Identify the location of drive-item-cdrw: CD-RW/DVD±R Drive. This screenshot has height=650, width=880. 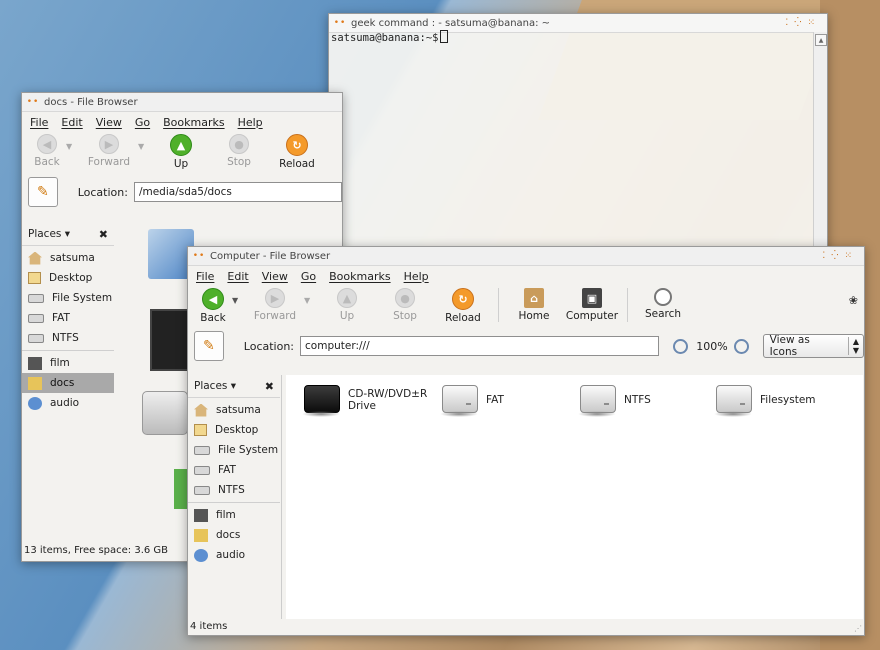
(365, 400).